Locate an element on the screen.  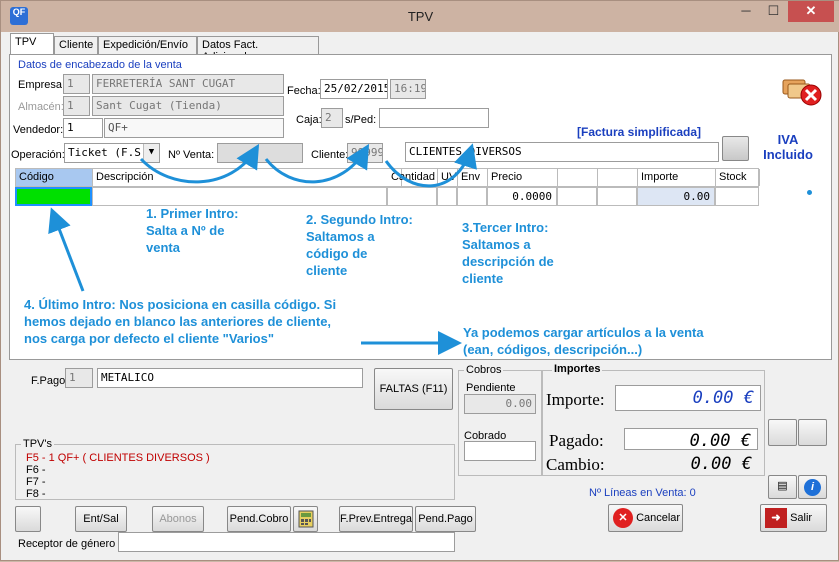
fpago-code-field: 1 is located at coordinates (79, 378).